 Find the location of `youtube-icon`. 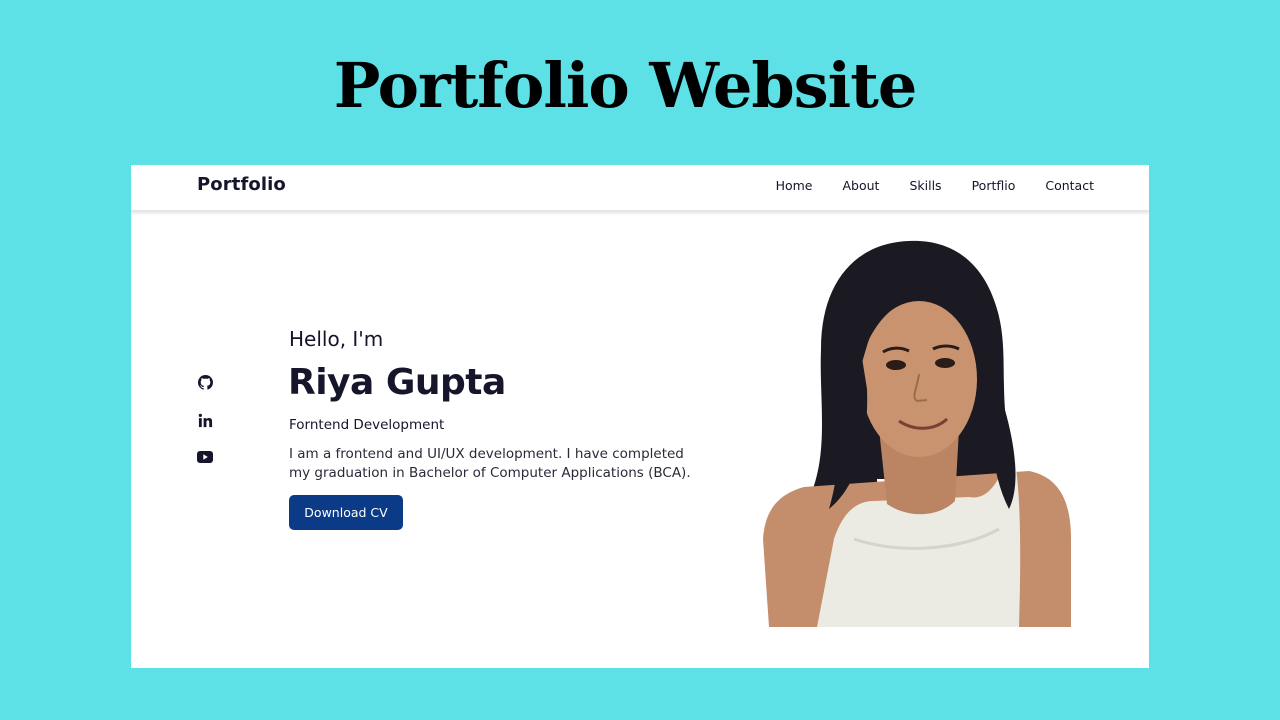

youtube-icon is located at coordinates (205, 457).